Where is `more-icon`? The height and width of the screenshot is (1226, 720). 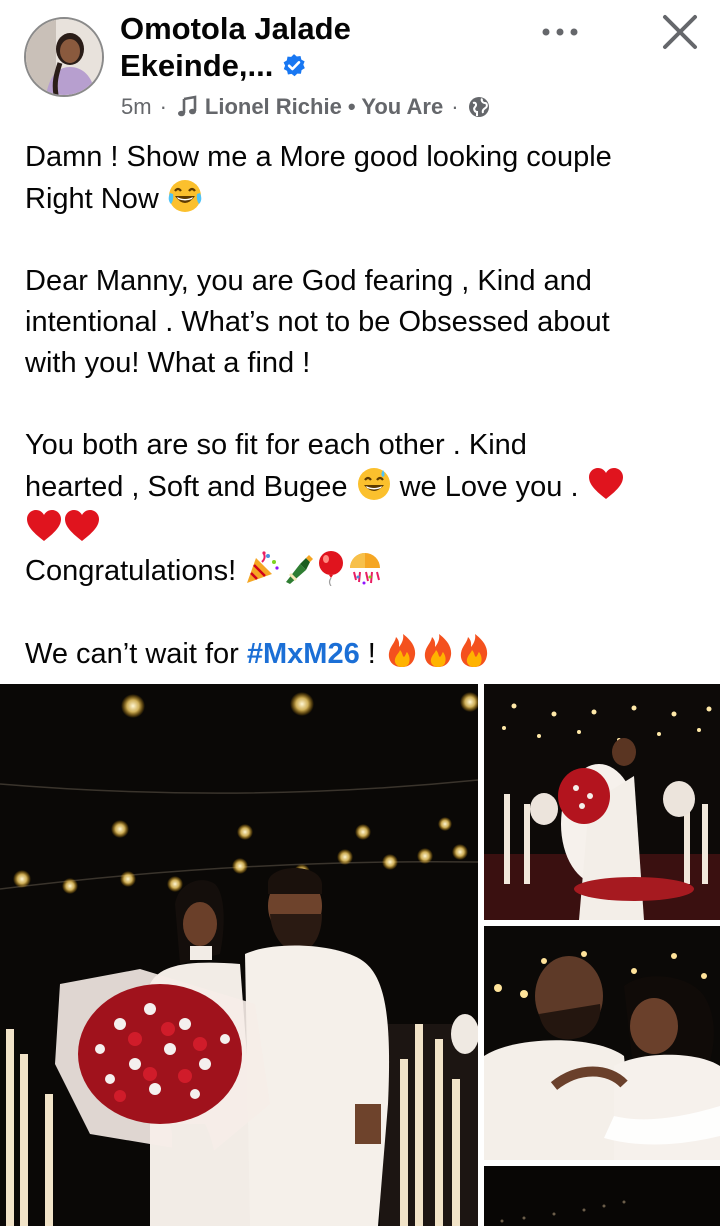
more-icon is located at coordinates (560, 32).